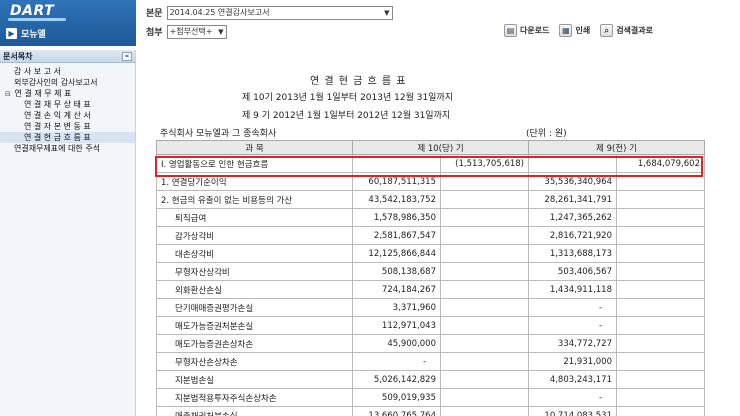 The image size is (740, 416). What do you see at coordinates (254, 325) in the screenshot?
I see `account-name-cell: 매도가능증권처분손실` at bounding box center [254, 325].